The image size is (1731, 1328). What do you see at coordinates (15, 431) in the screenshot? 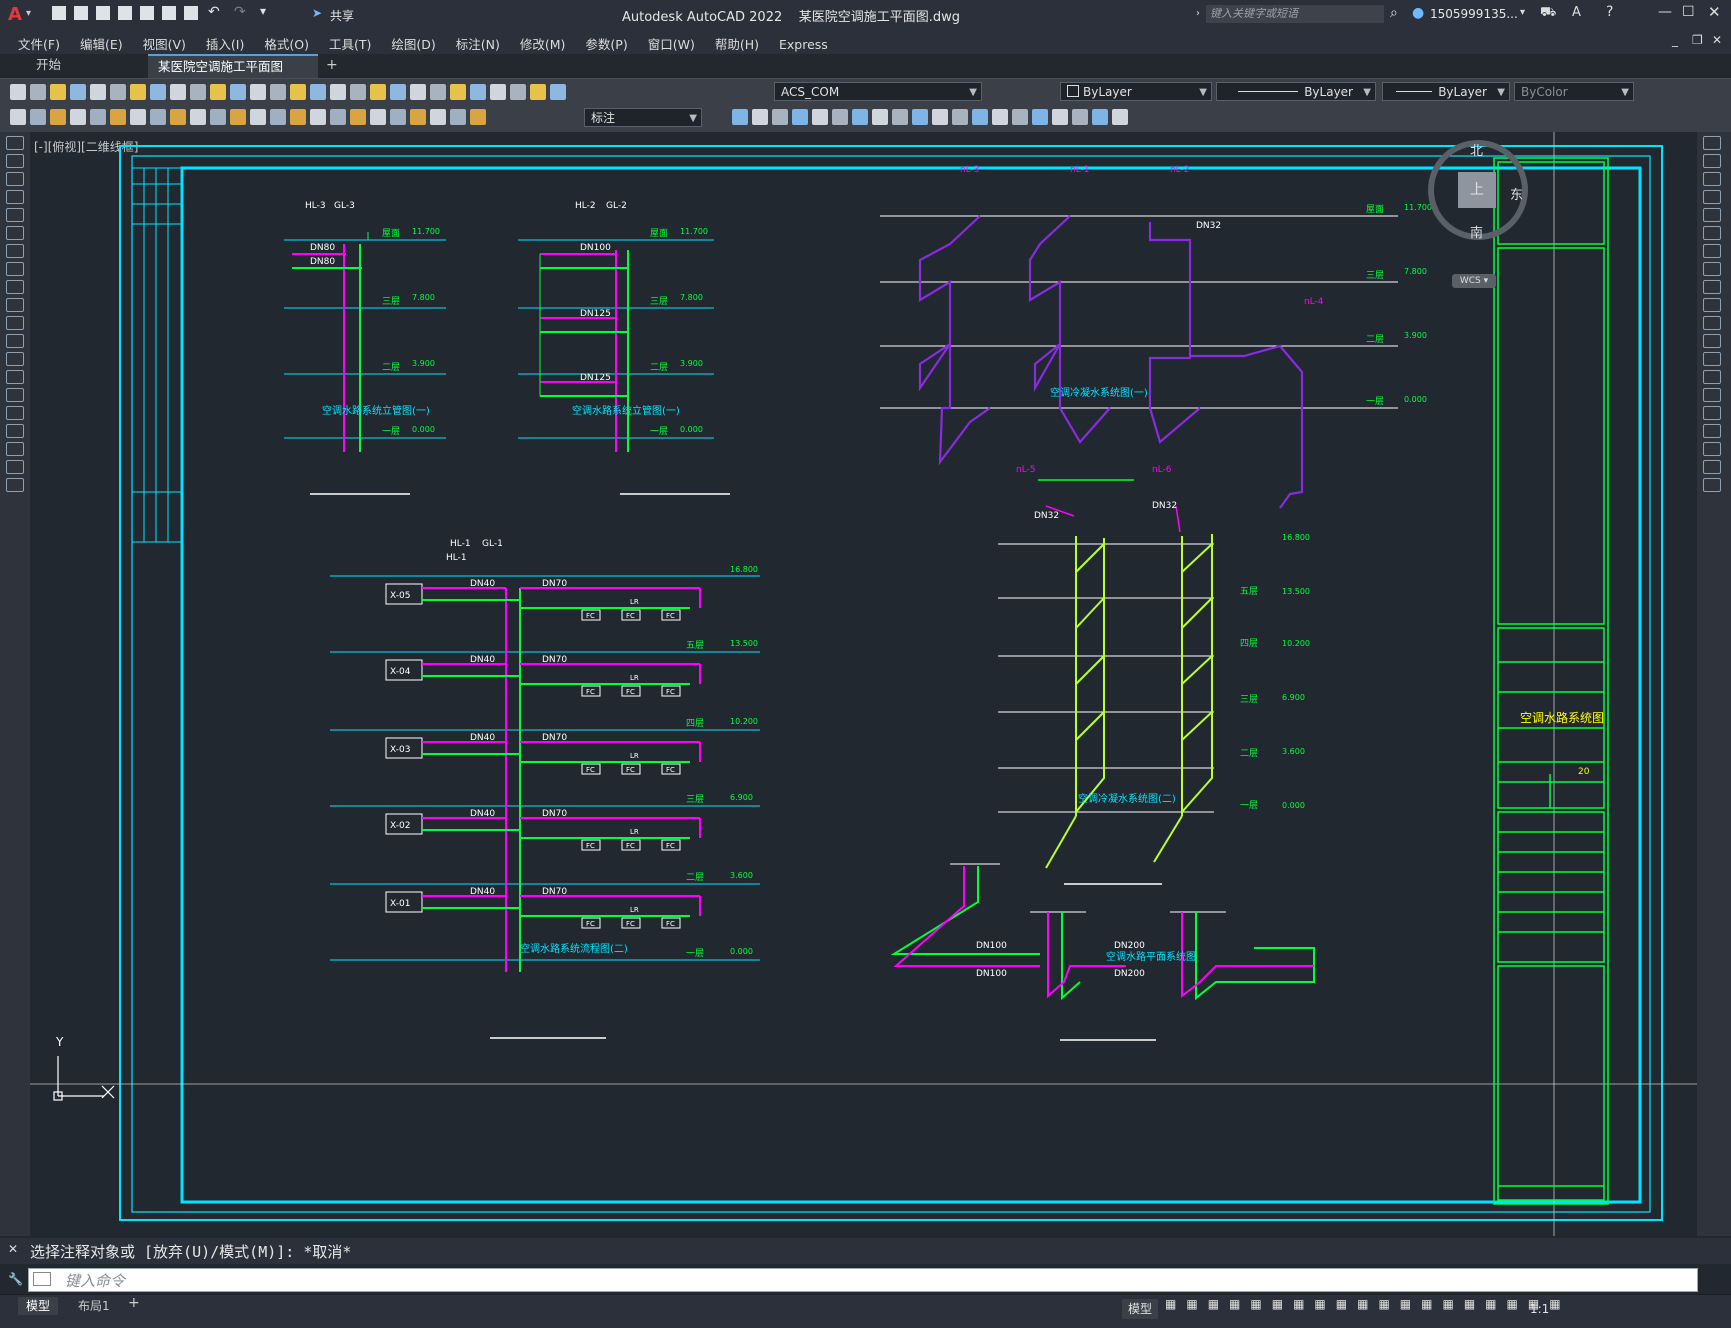
I see `draw-tool-16-icon` at bounding box center [15, 431].